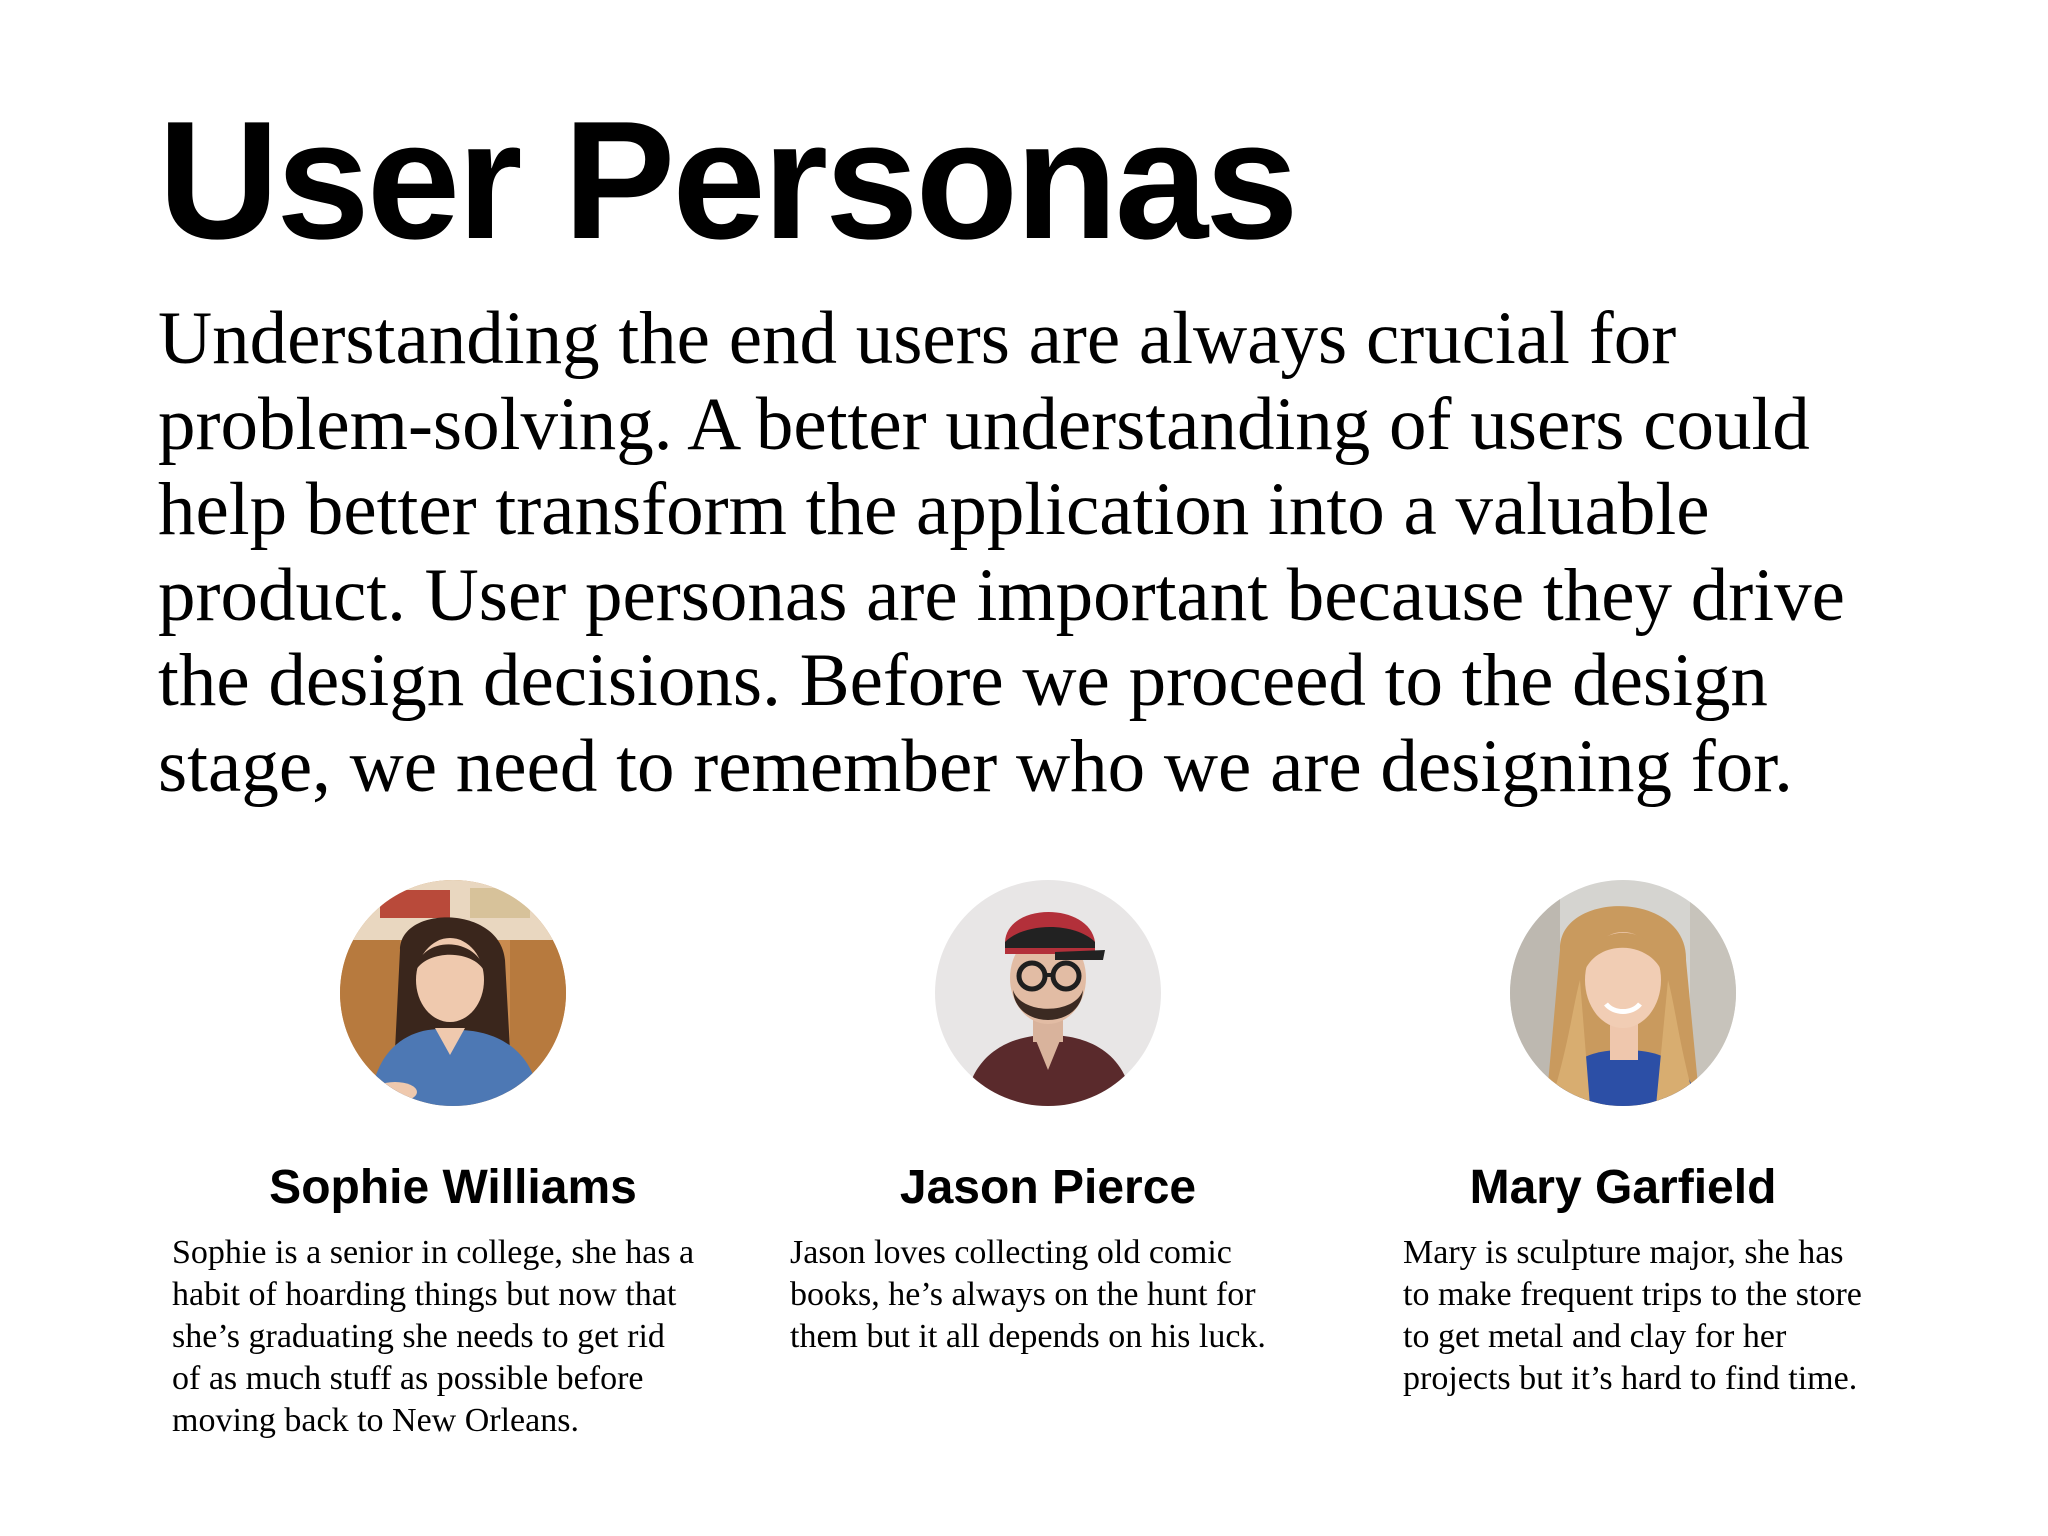 Image resolution: width=2048 pixels, height=1536 pixels. Describe the element at coordinates (1632, 1294) in the screenshot. I see `bio-line: to make frequent trips to the store` at that location.